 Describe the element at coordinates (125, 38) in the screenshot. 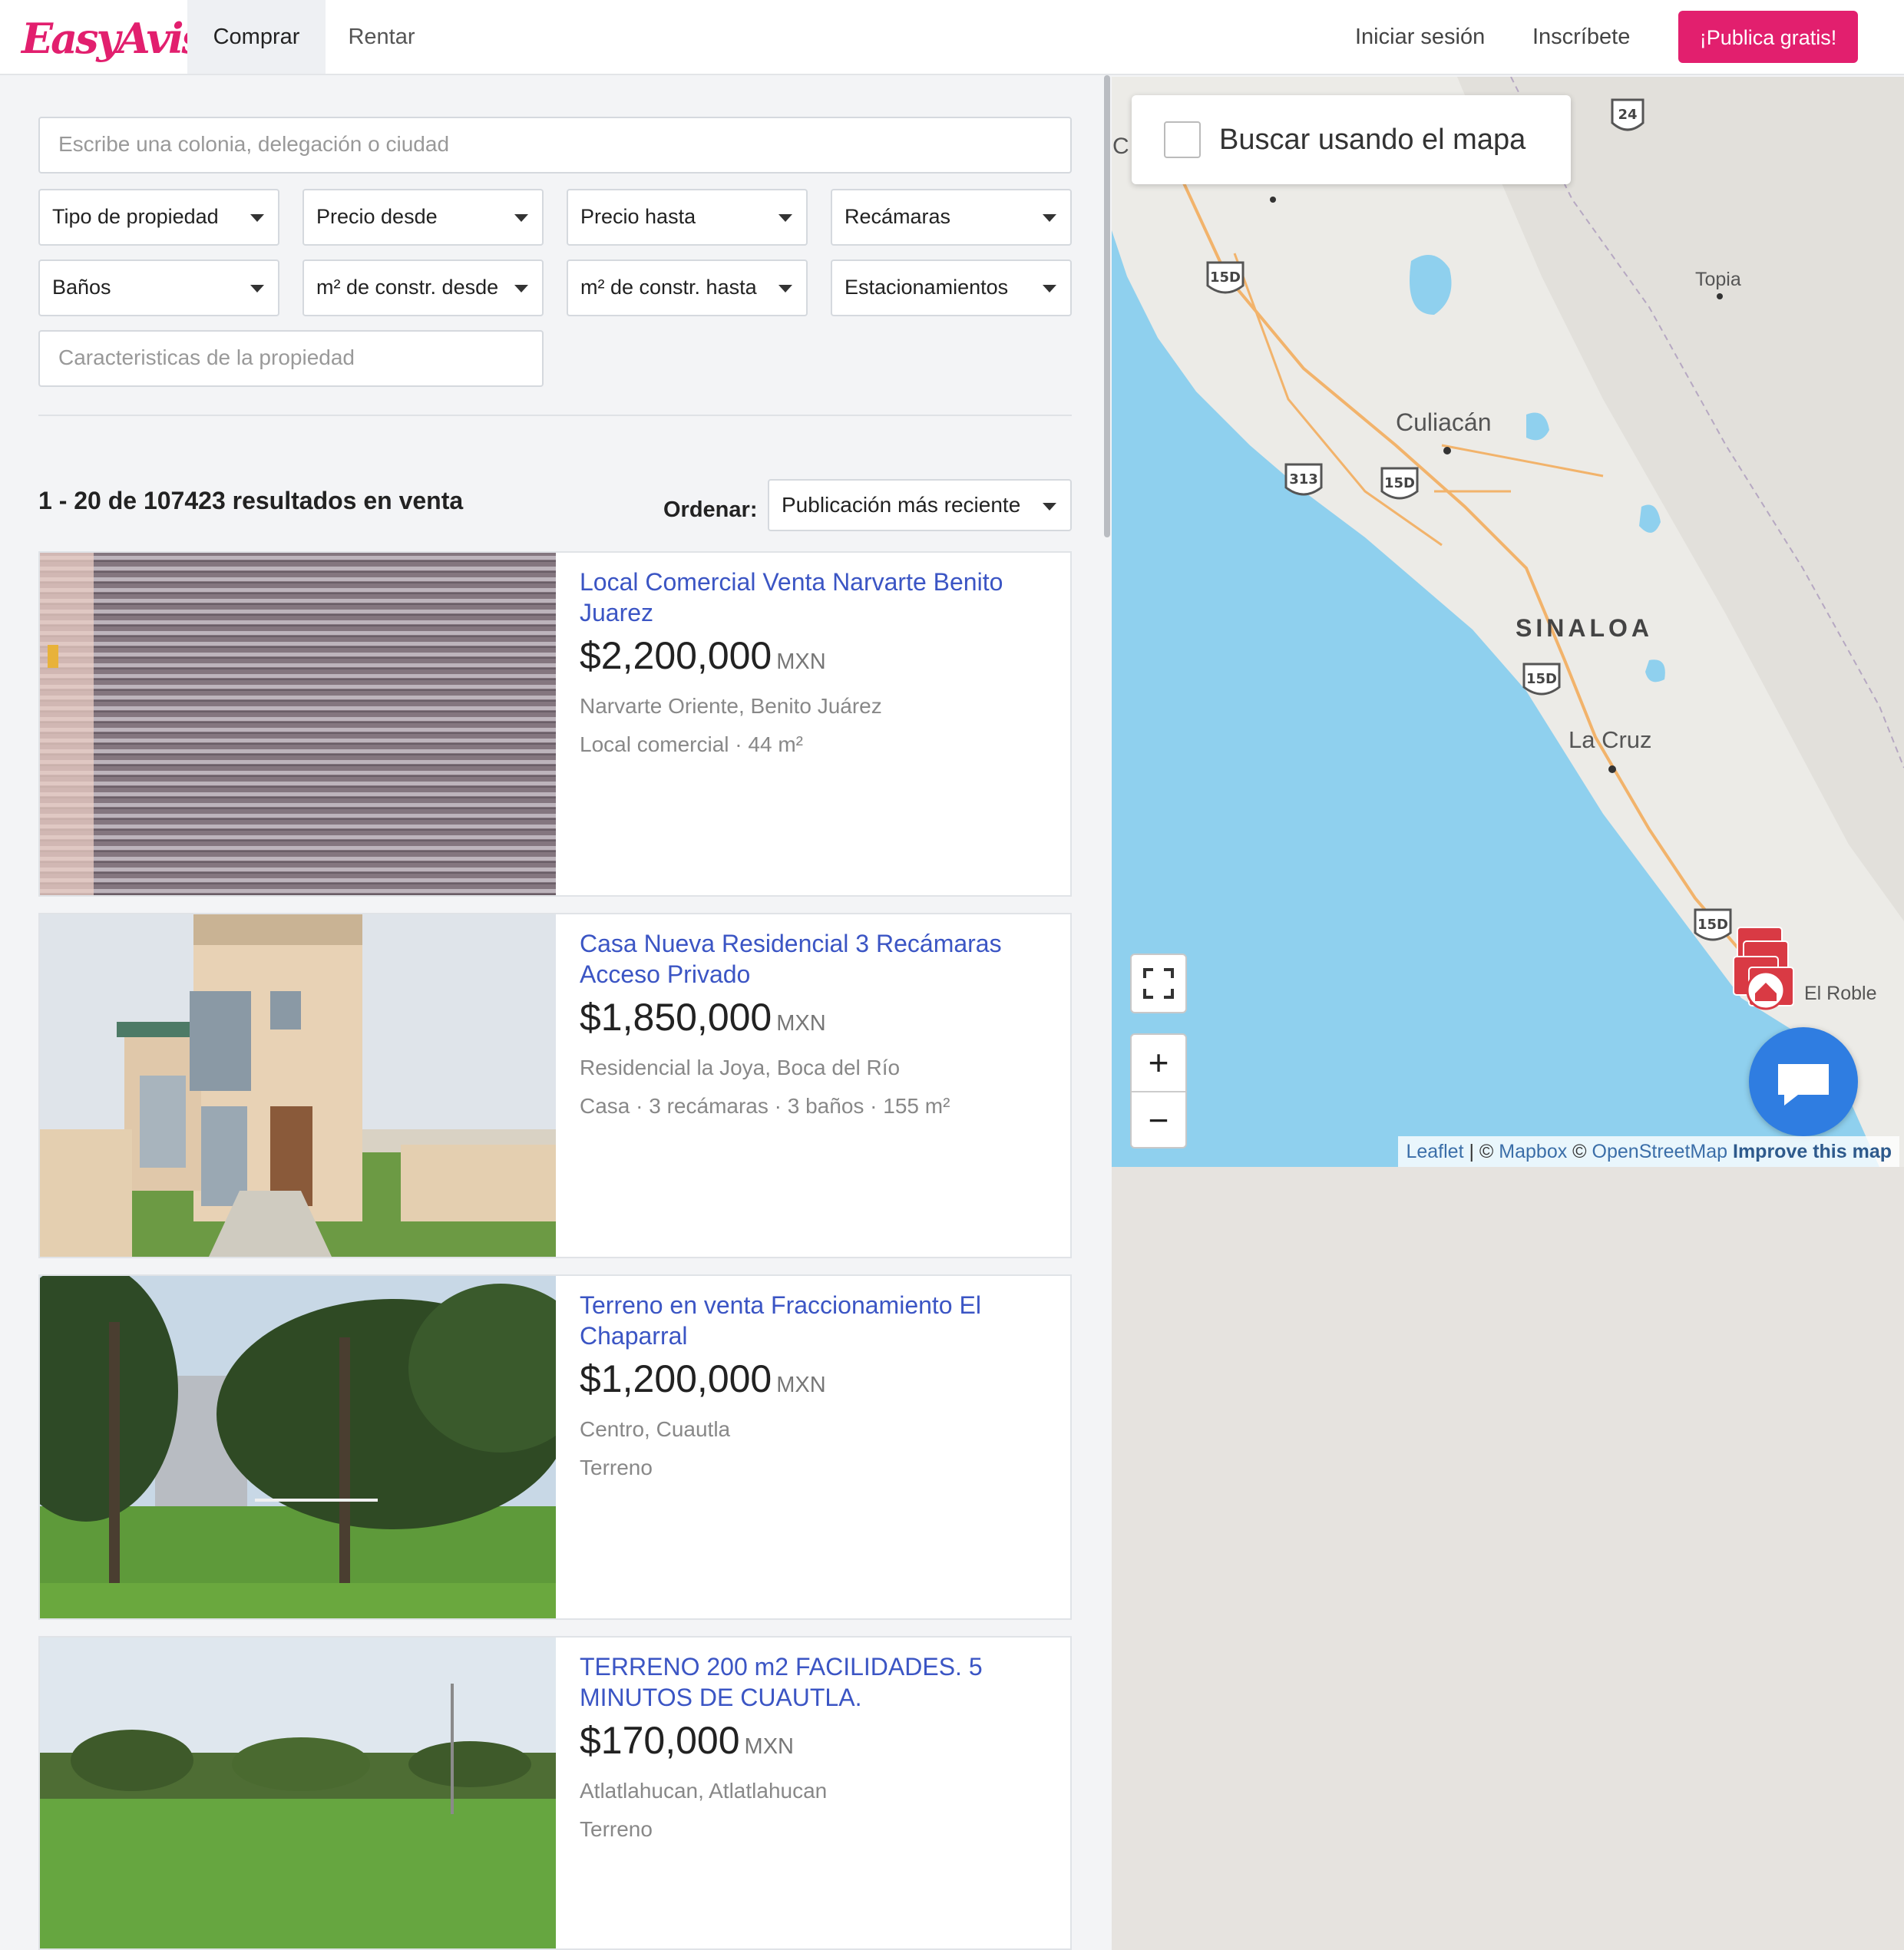

I see `easyaviso-logo: EasyAviso` at that location.